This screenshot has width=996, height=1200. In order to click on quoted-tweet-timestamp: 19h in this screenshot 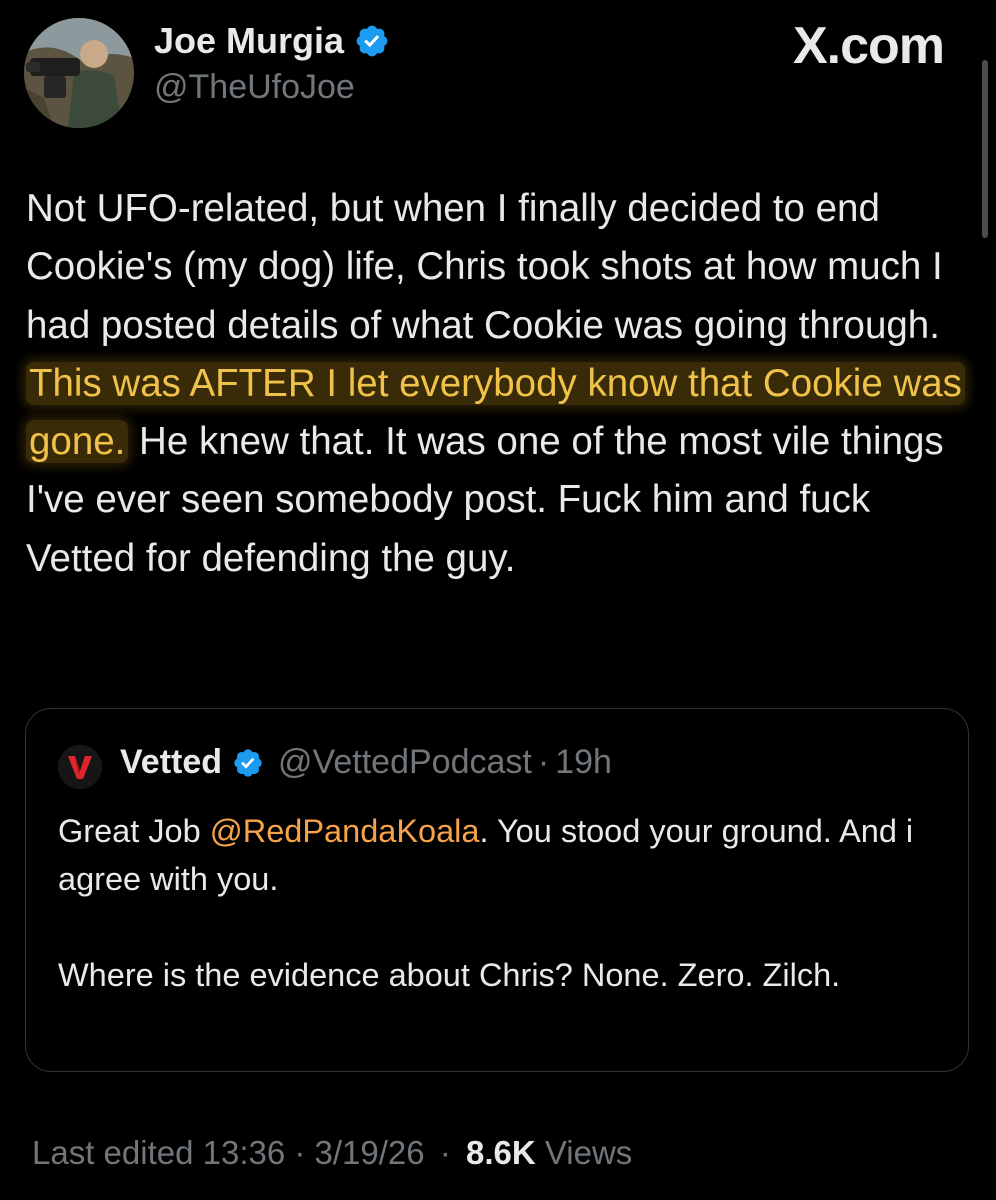, I will do `click(583, 762)`.